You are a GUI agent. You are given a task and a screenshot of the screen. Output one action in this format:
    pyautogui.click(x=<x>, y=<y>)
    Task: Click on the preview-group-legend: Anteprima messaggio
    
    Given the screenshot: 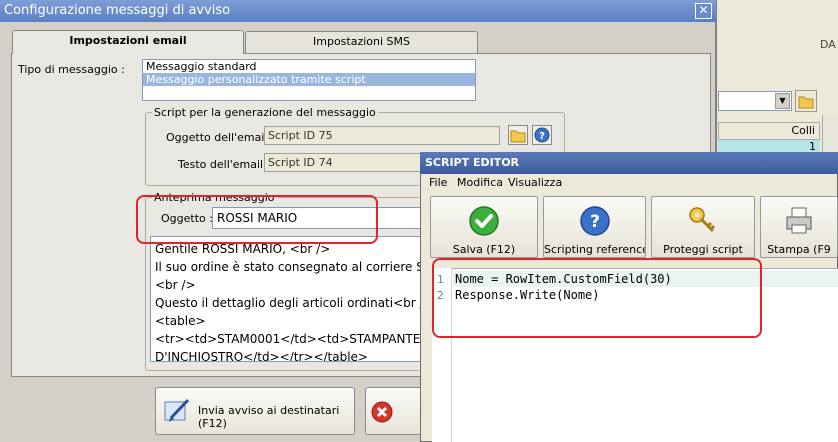 What is the action you would take?
    pyautogui.click(x=214, y=197)
    